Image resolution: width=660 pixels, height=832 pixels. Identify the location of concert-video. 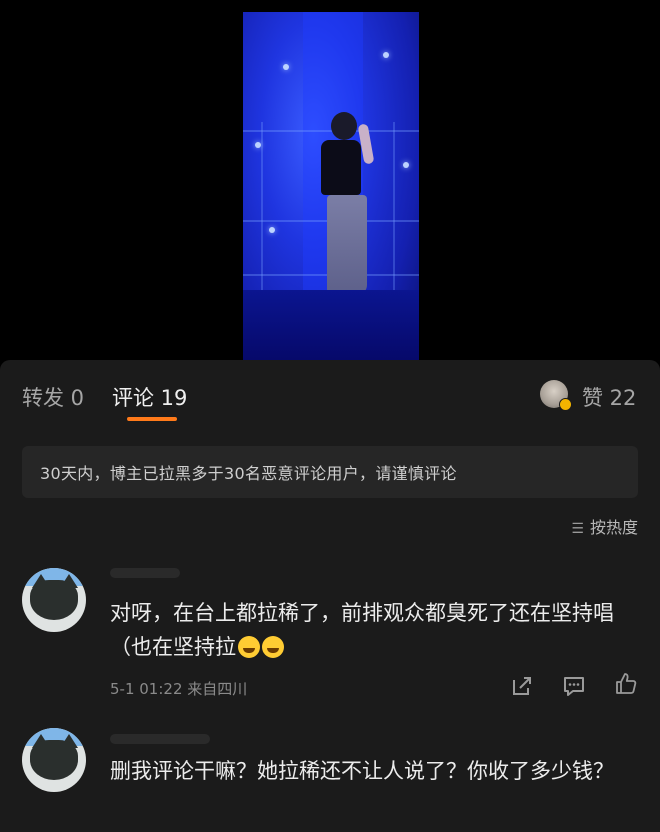
(331, 186).